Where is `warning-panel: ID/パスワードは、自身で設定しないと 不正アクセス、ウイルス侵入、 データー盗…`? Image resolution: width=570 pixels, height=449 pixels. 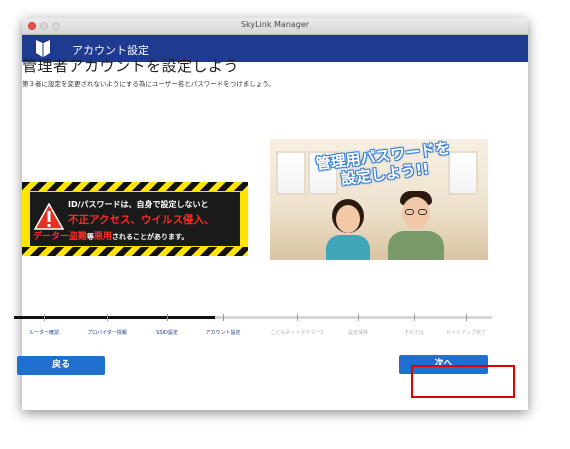 warning-panel: ID/パスワードは、自身で設定しないと 不正アクセス、ウイルス侵入、 データー盗… is located at coordinates (135, 219).